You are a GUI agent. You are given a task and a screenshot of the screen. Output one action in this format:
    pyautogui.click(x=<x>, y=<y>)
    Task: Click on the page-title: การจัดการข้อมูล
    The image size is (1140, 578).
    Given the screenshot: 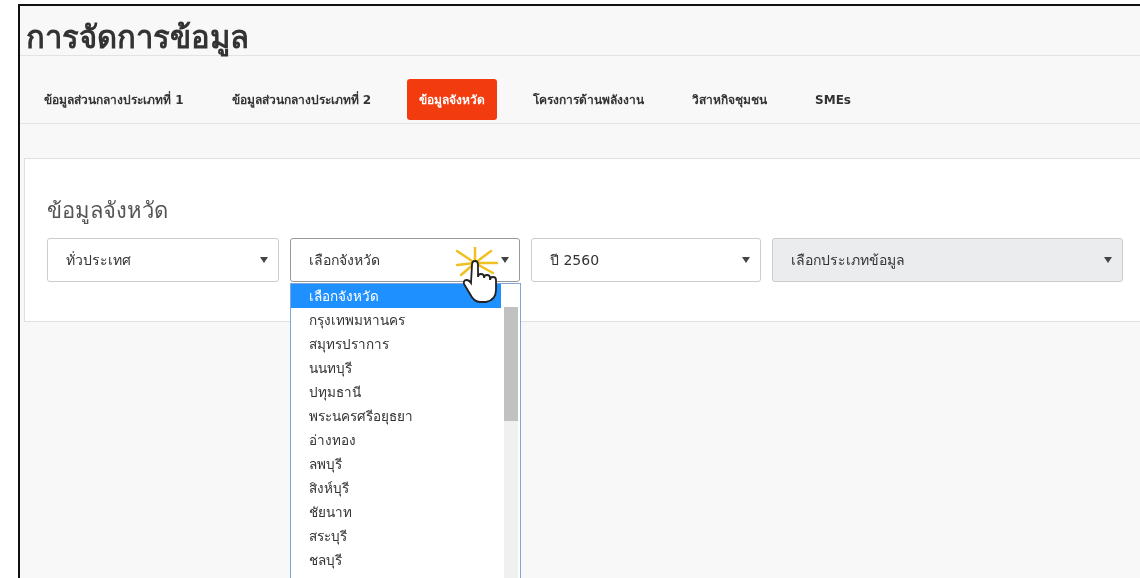 What is the action you would take?
    pyautogui.click(x=137, y=38)
    